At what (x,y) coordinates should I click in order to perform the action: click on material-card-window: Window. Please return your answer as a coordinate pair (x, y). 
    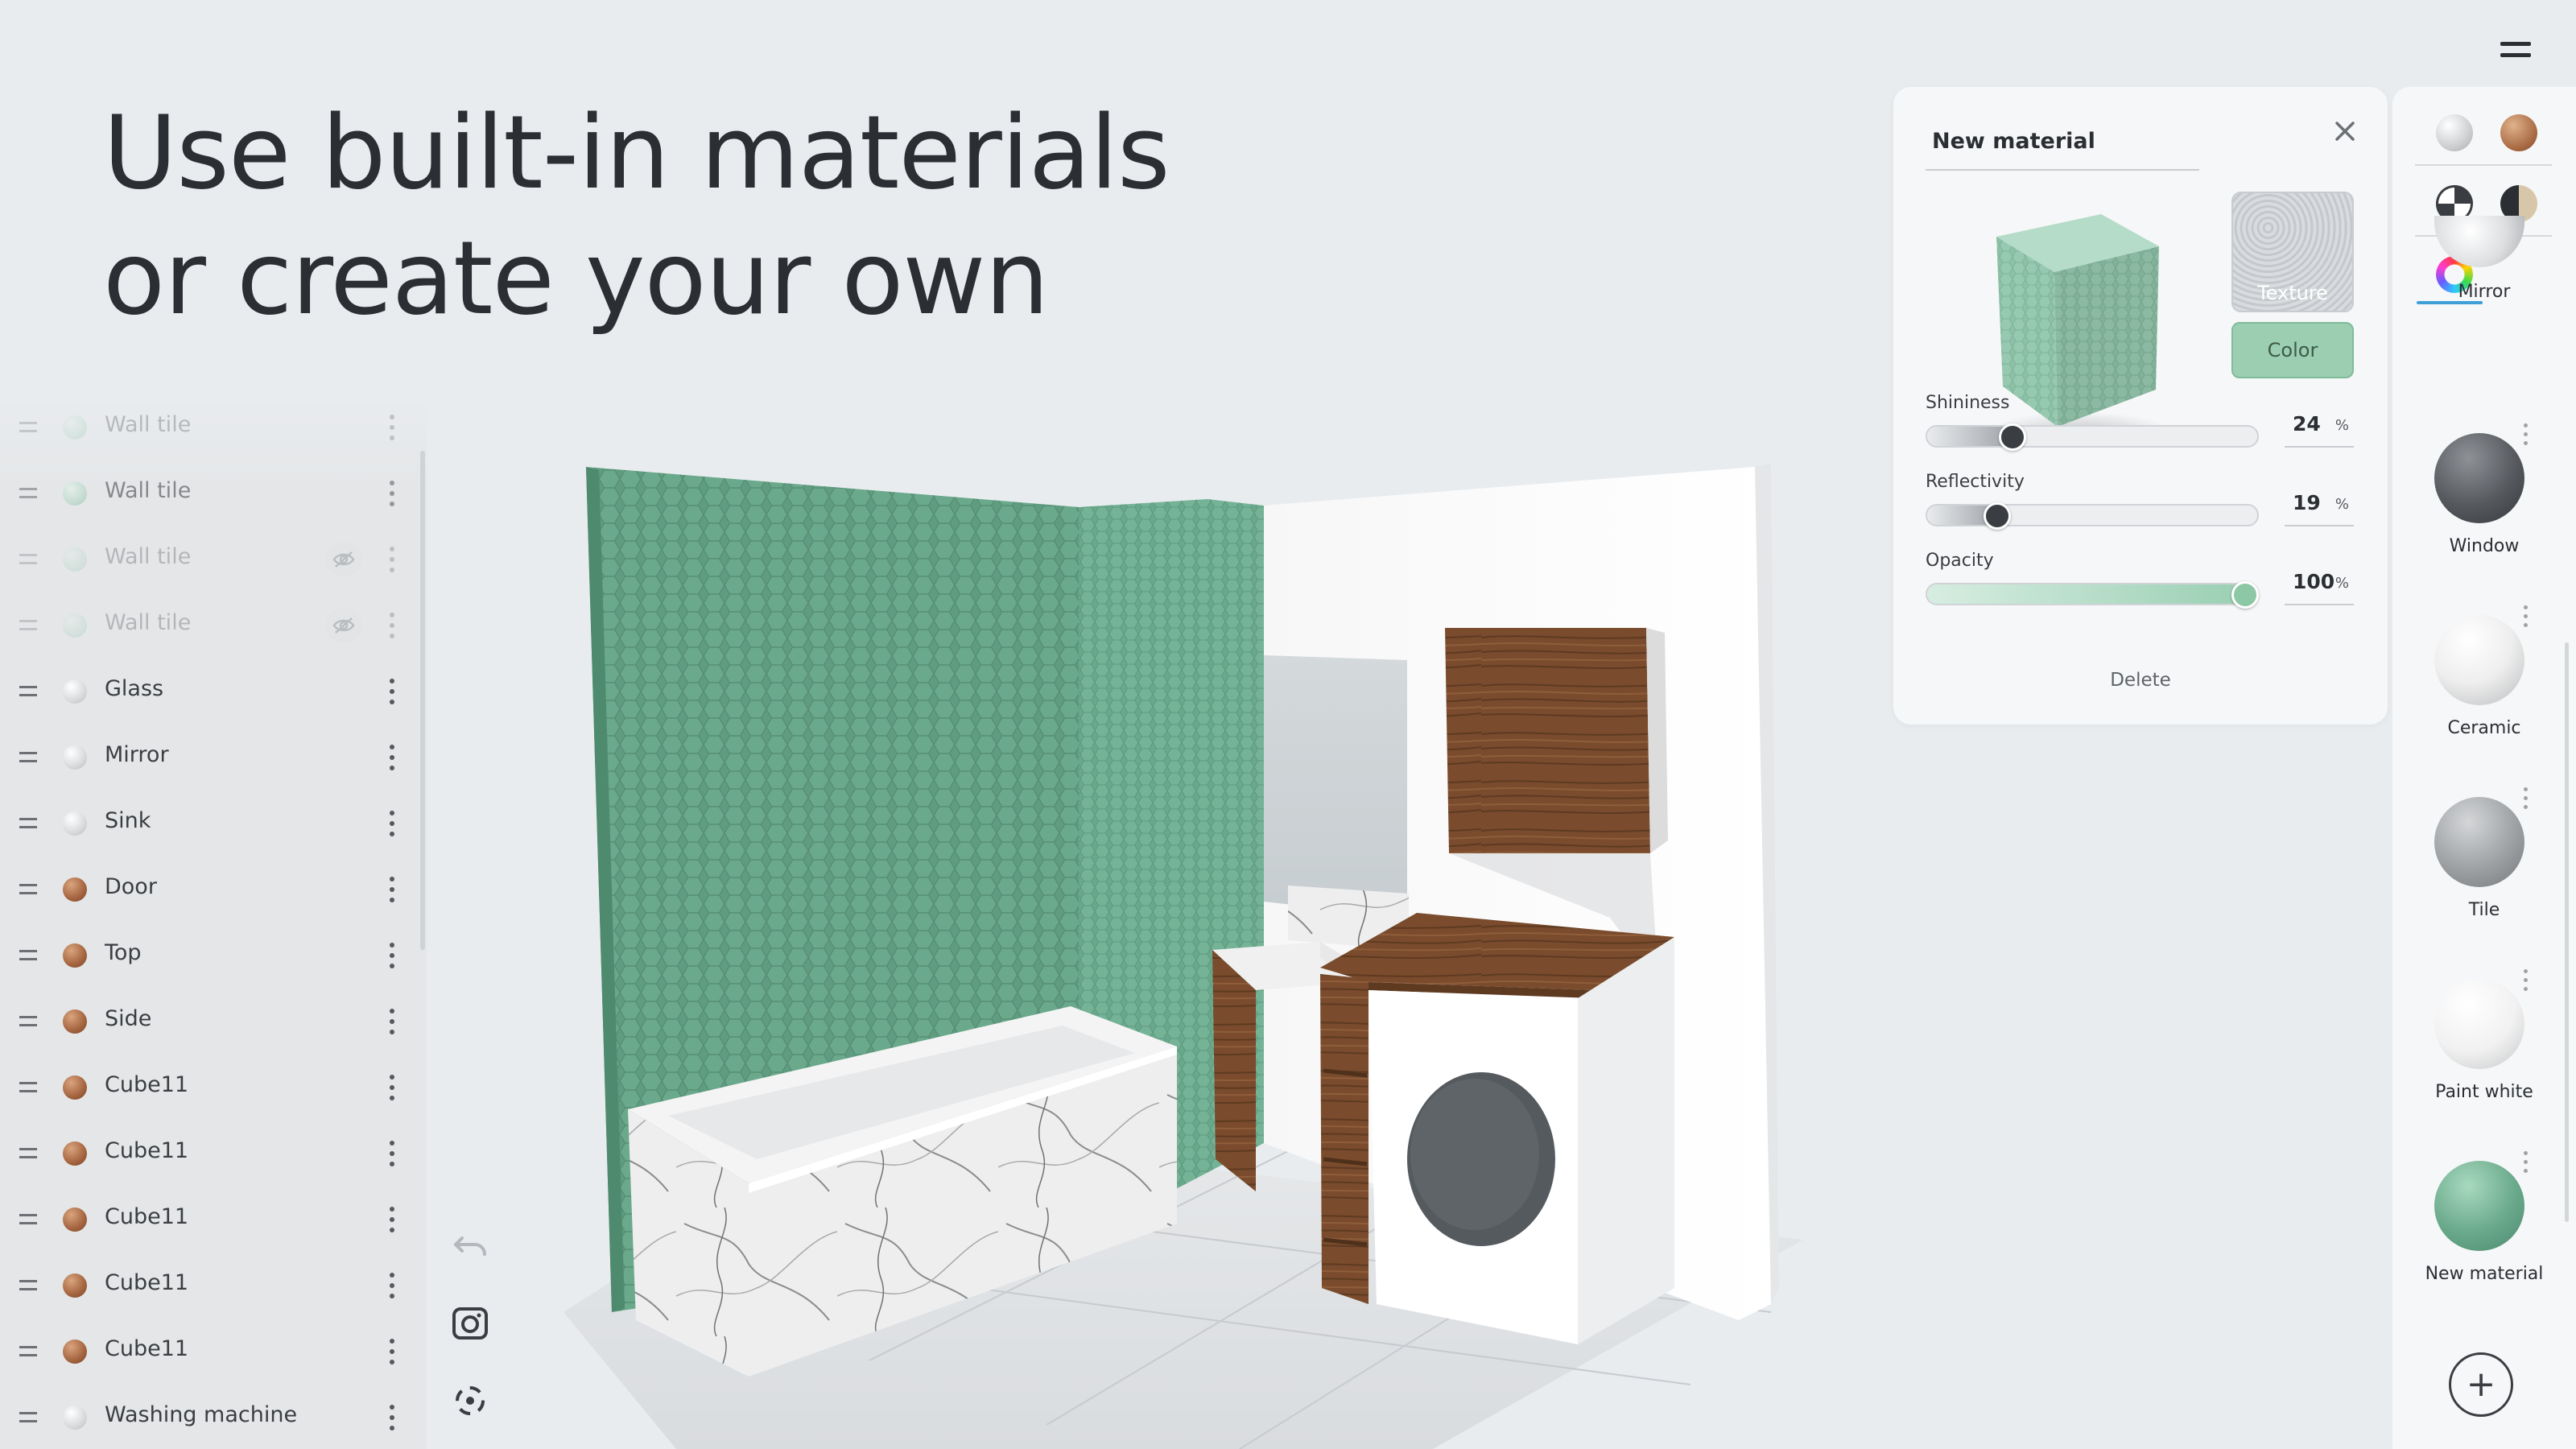
    Looking at the image, I should click on (2484, 514).